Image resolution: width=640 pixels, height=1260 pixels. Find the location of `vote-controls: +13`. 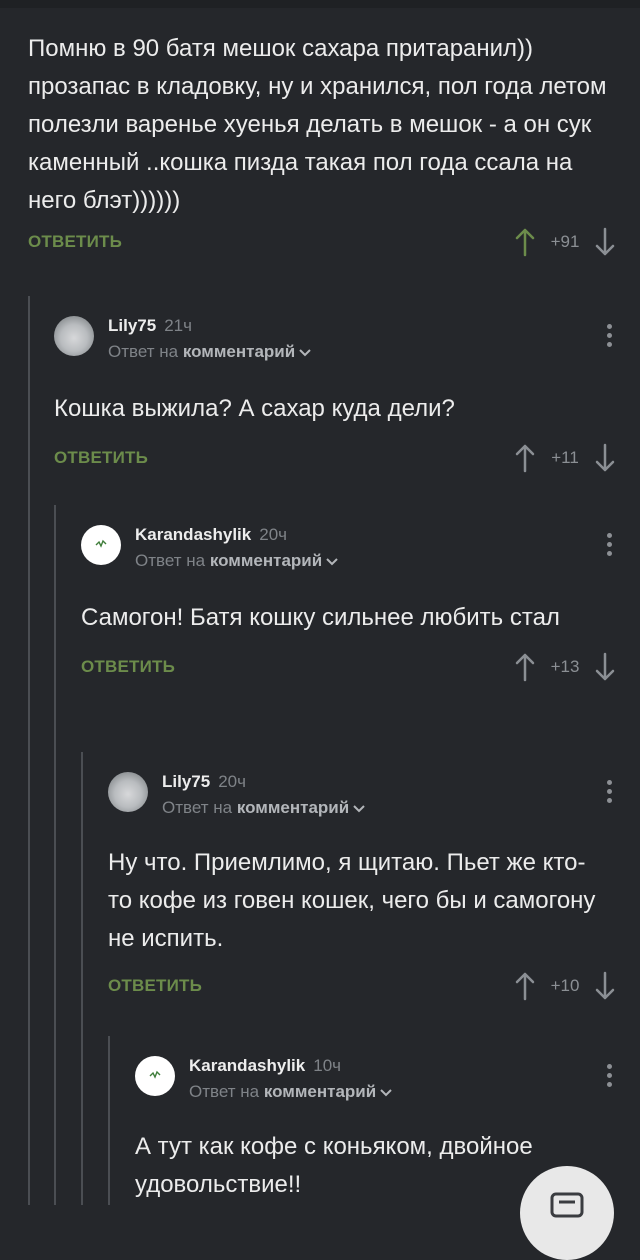

vote-controls: +13 is located at coordinates (565, 667).